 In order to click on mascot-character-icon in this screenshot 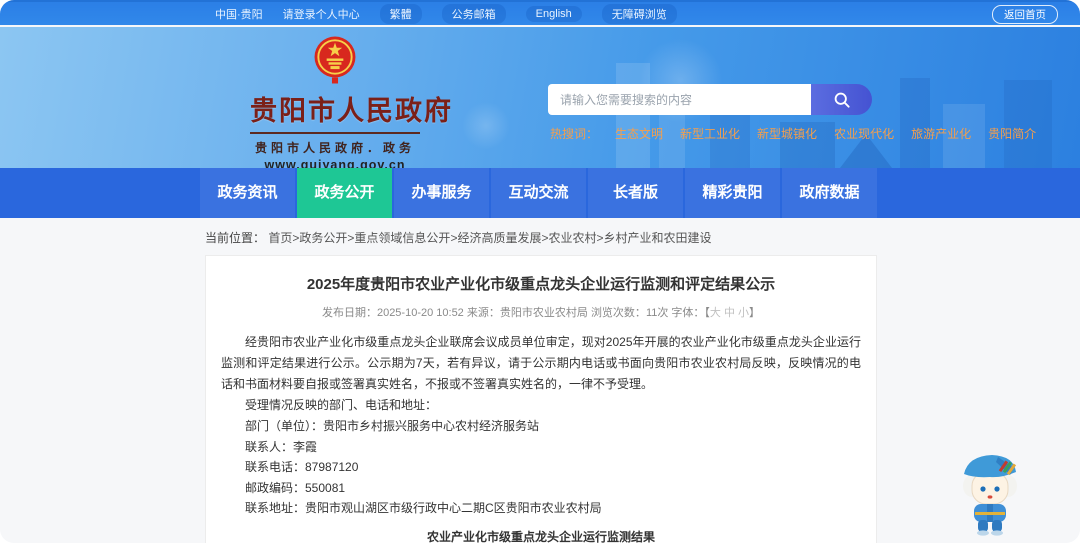, I will do `click(990, 495)`.